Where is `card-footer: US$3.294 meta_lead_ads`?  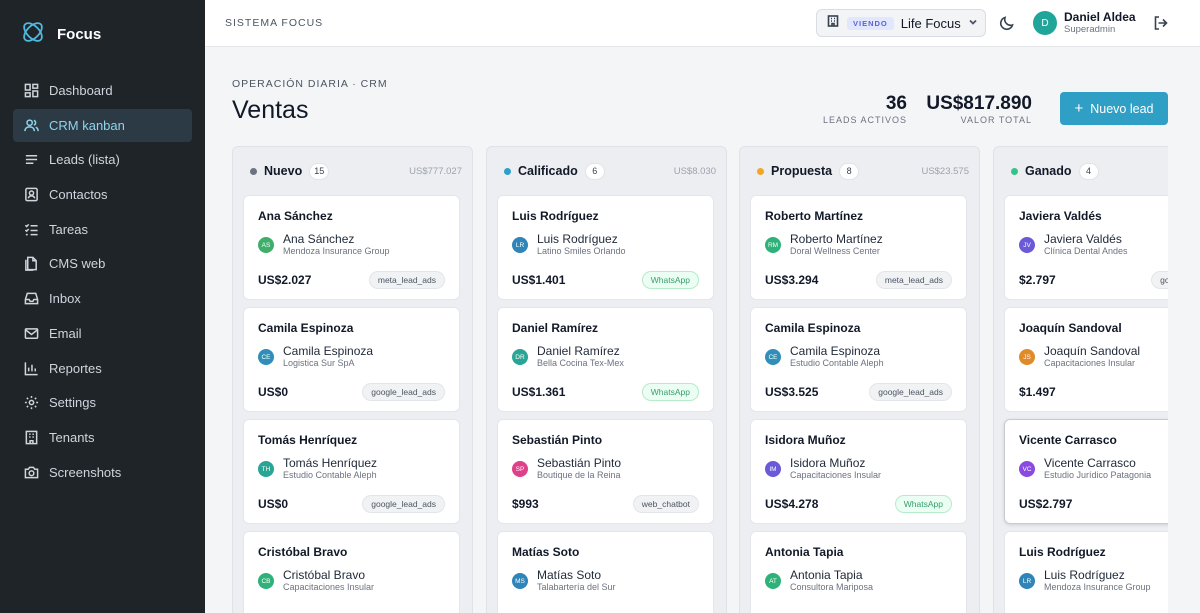
card-footer: US$3.294 meta_lead_ads is located at coordinates (858, 280).